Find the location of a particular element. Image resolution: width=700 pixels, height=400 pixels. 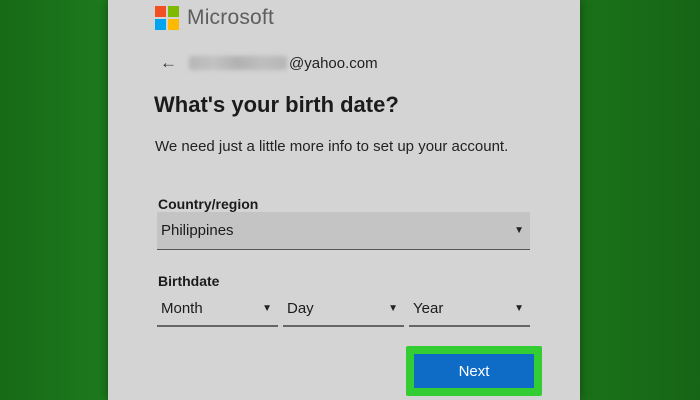

microsoft-logo-icon is located at coordinates (167, 18).